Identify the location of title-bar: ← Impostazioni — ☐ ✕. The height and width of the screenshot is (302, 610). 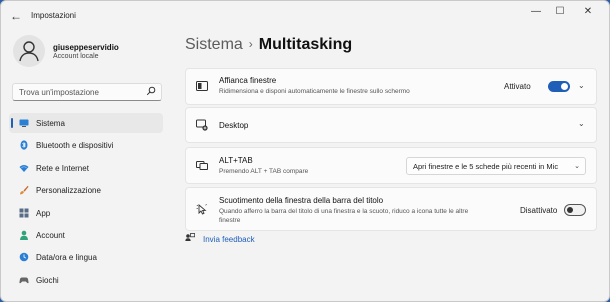
(305, 16).